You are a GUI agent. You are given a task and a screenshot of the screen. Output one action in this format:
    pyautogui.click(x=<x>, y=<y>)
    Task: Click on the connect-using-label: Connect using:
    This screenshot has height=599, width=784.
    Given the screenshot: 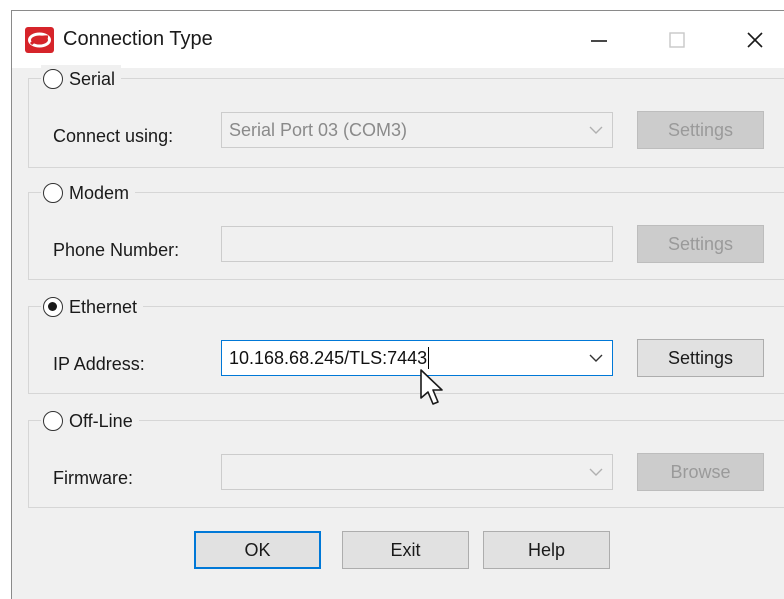 What is the action you would take?
    pyautogui.click(x=113, y=136)
    